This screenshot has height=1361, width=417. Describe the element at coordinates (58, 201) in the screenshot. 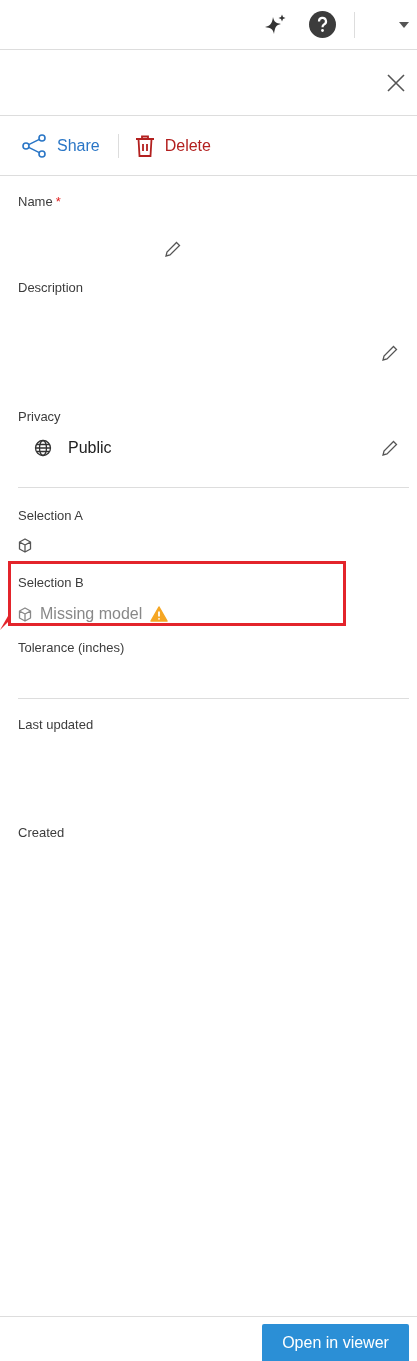

I see `required-mark: *` at that location.